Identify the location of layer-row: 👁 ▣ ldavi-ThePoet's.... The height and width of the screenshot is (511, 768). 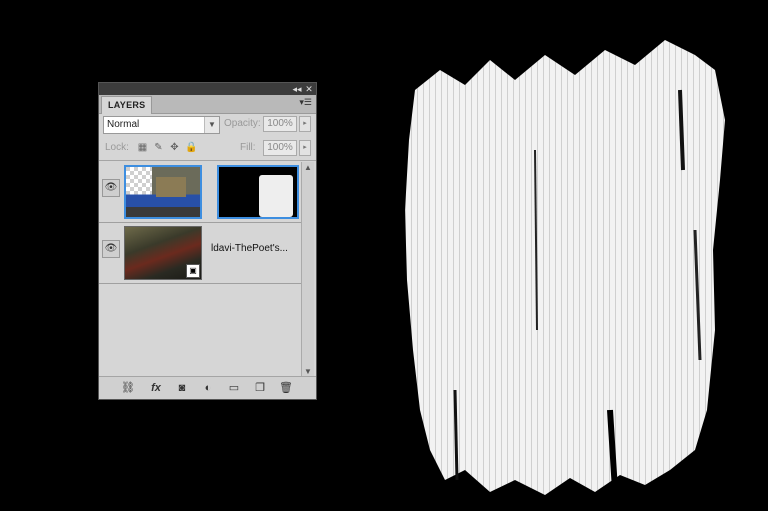
(200, 253).